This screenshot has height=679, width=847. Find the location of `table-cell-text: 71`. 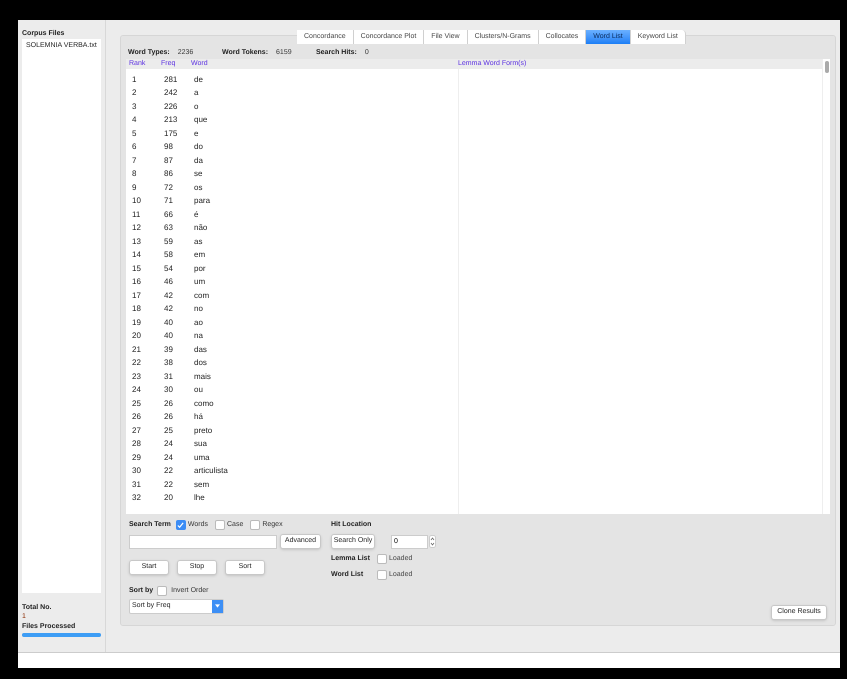

table-cell-text: 71 is located at coordinates (169, 201).